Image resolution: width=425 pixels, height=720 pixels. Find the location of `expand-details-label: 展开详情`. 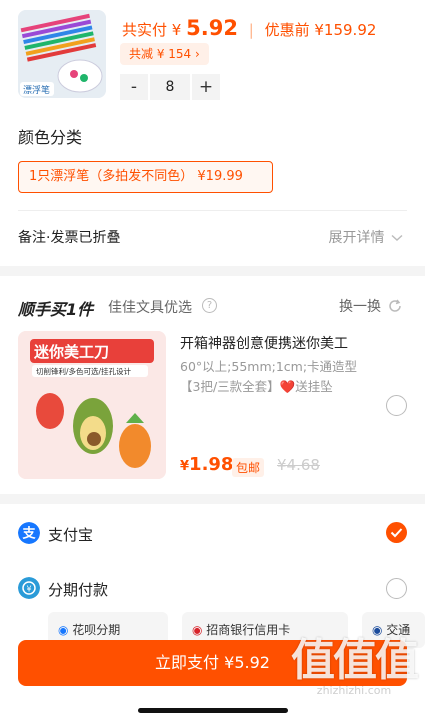

expand-details-label: 展开详情 is located at coordinates (356, 238).